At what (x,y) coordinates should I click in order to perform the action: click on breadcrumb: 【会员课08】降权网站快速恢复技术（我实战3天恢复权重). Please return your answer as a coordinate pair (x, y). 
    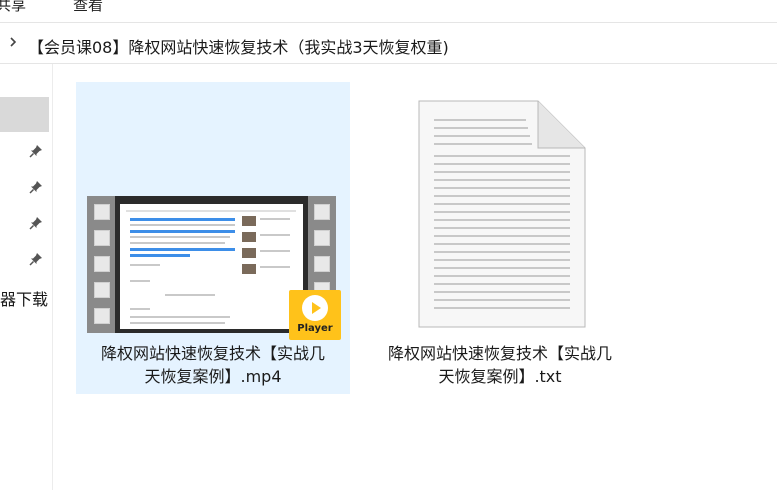
    Looking at the image, I should click on (238, 46).